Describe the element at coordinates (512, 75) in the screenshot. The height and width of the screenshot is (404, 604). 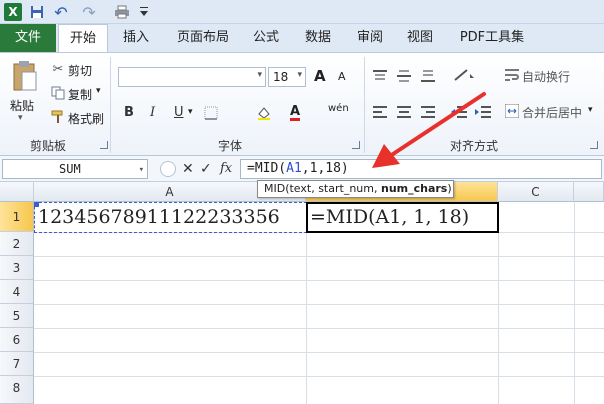
I see `wrap-text-icon` at that location.